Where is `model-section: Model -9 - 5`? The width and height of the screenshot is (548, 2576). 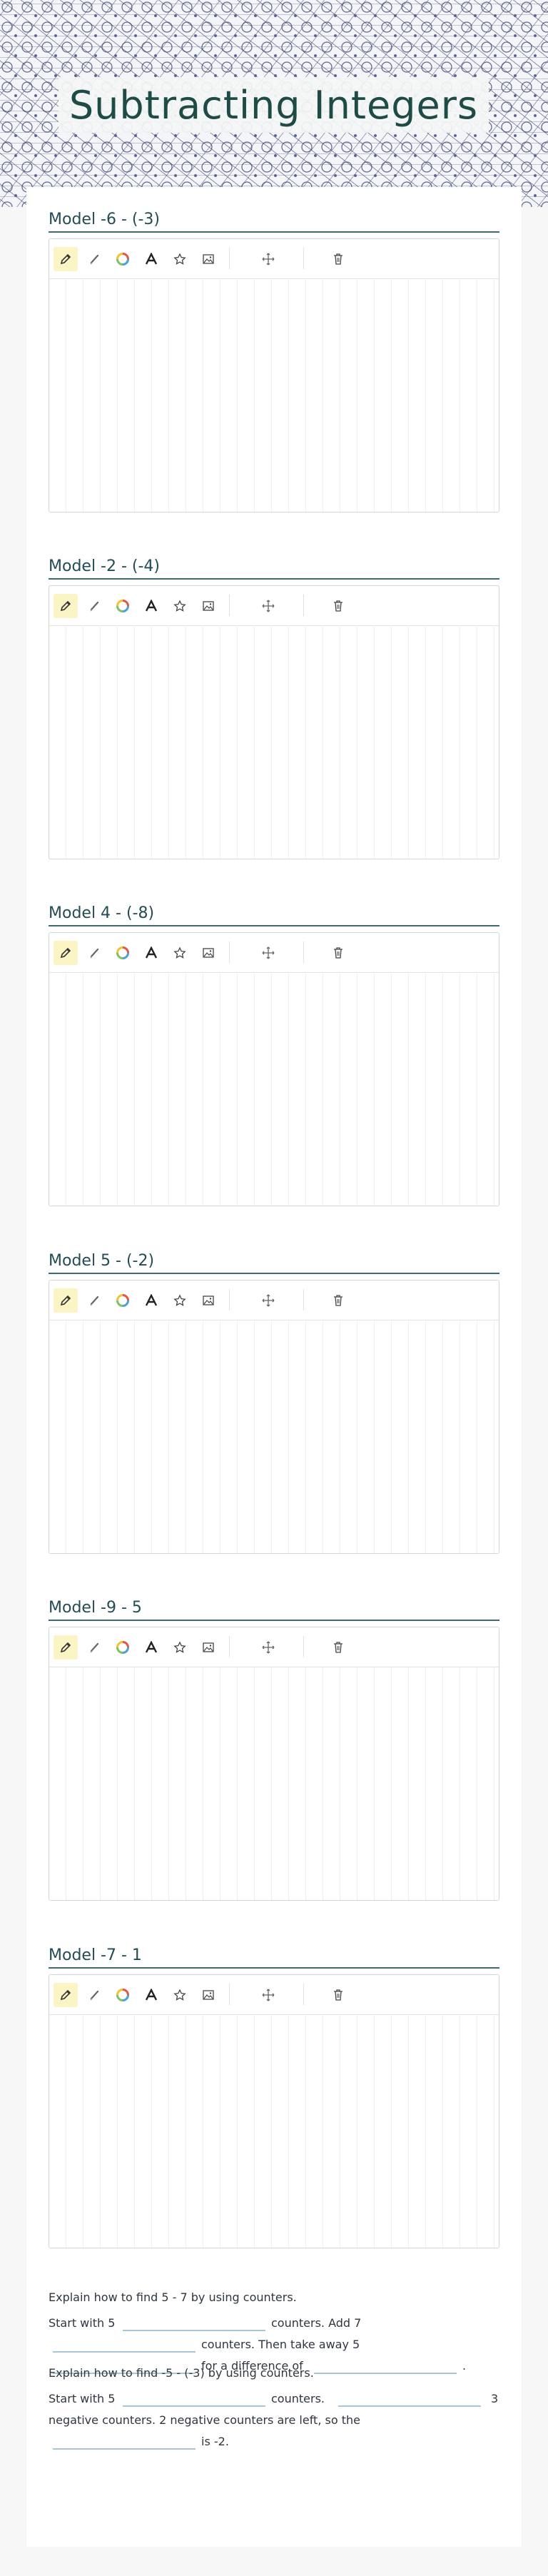
model-section: Model -9 - 5 is located at coordinates (274, 1748).